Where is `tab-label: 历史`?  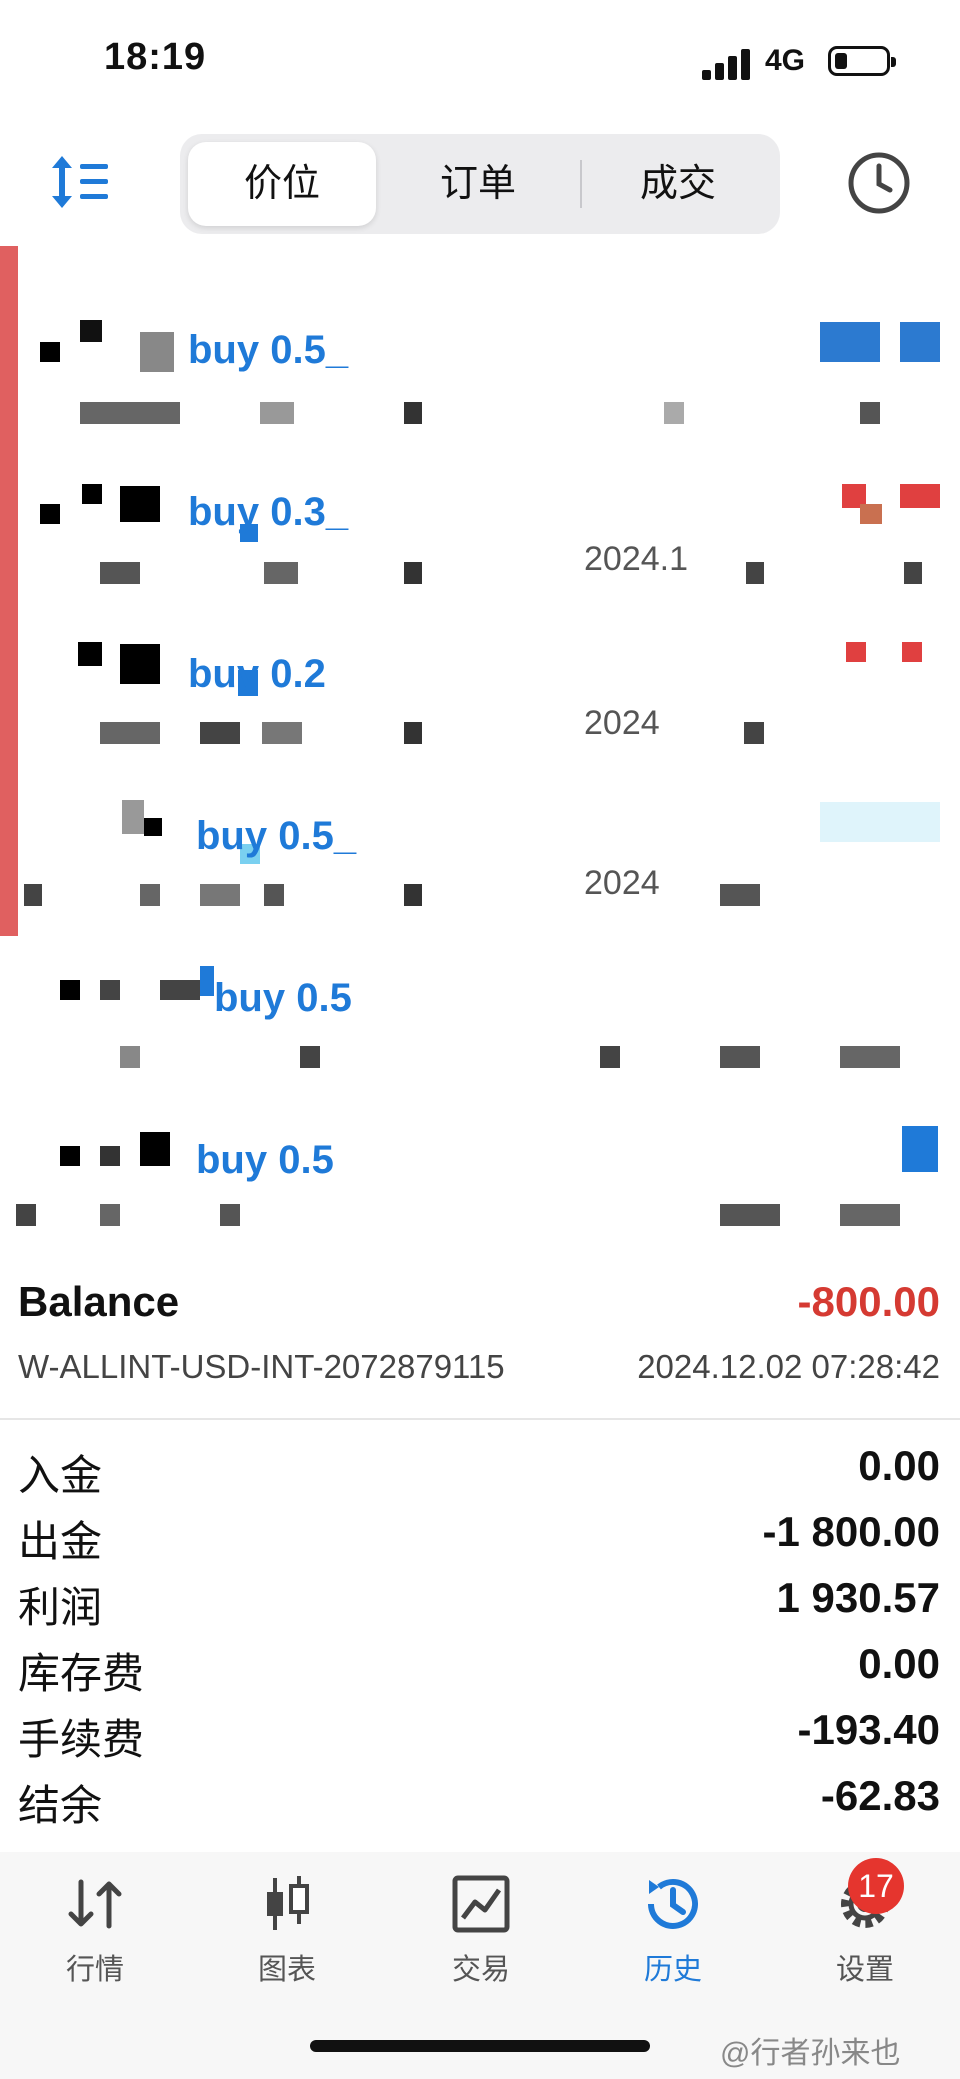 tab-label: 历史 is located at coordinates (672, 1970).